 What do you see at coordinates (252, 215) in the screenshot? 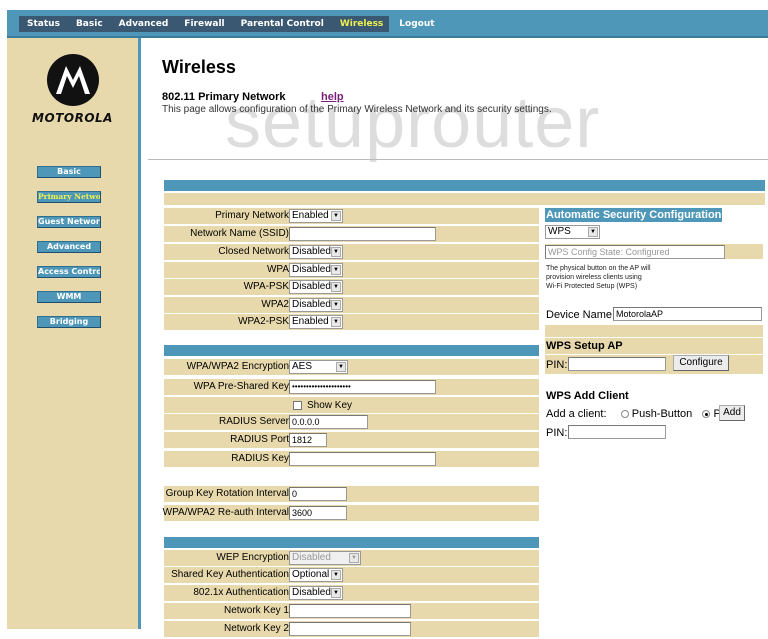
I see `label: Primary Network` at bounding box center [252, 215].